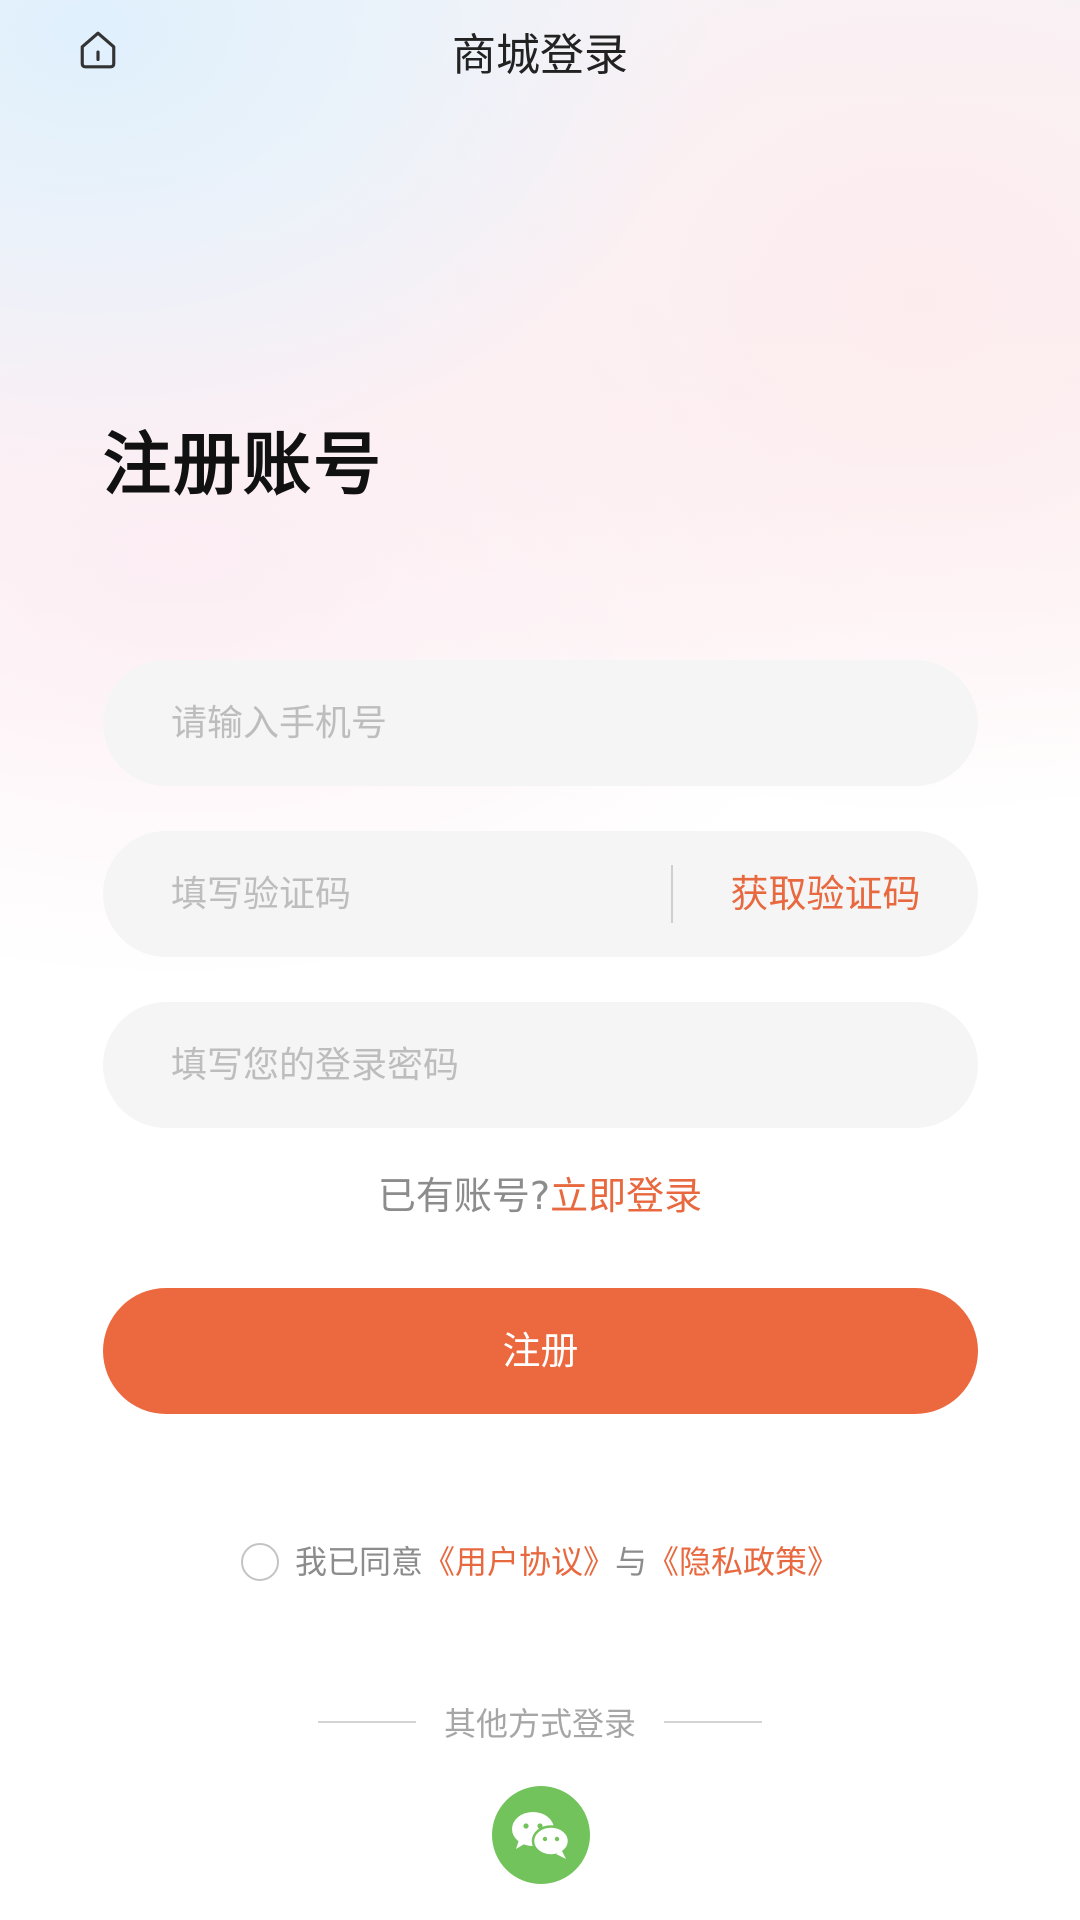  I want to click on other-login-divider: 其他方式登录, so click(540, 1722).